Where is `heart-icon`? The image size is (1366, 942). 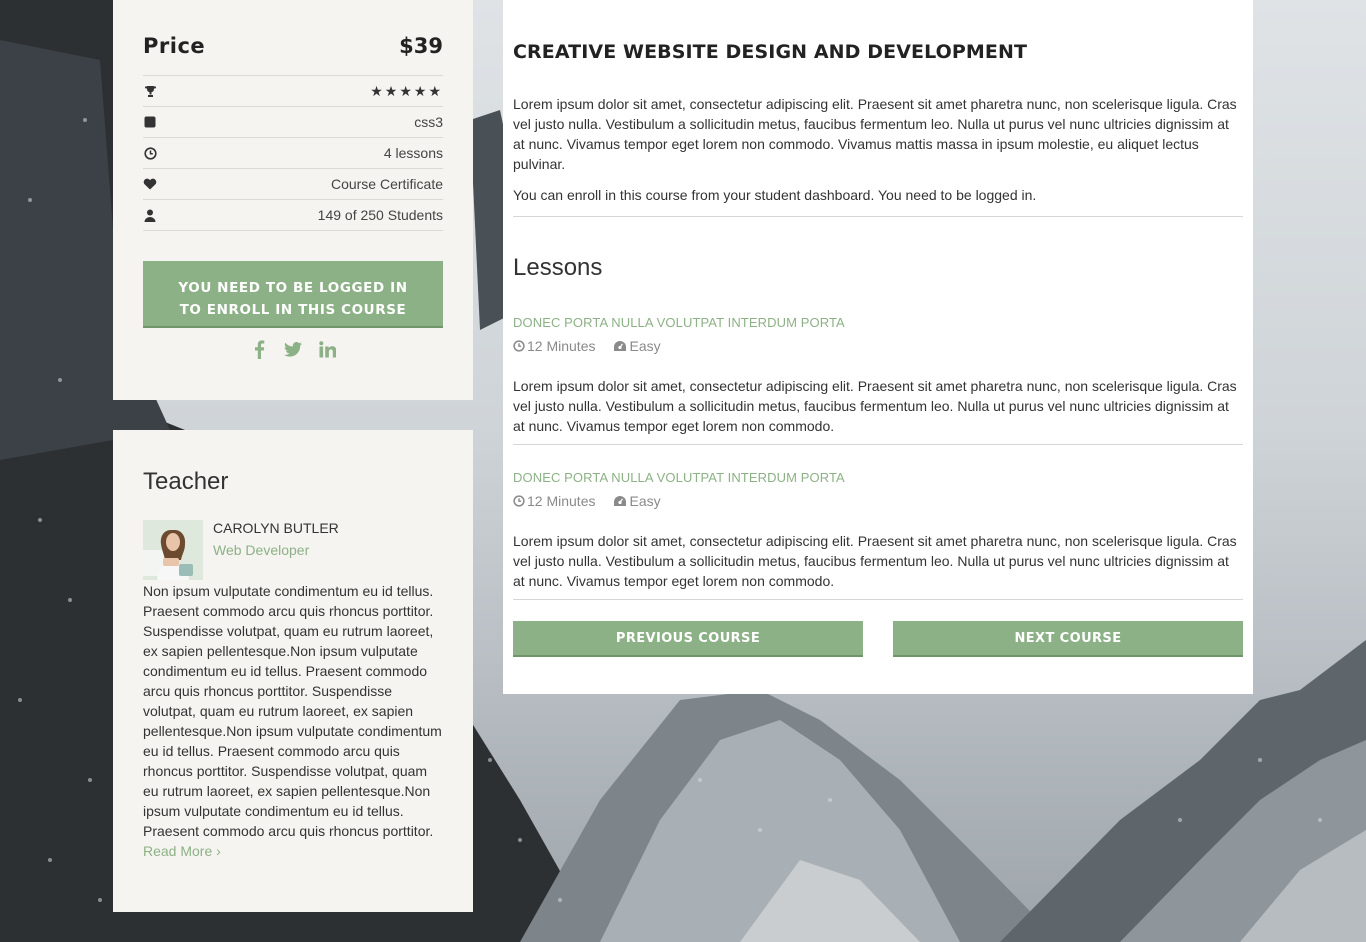 heart-icon is located at coordinates (150, 184).